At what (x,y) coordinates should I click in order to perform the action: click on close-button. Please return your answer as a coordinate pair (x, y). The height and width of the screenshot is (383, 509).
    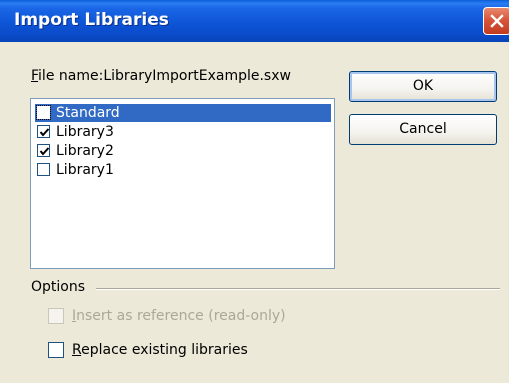
    Looking at the image, I should click on (496, 21).